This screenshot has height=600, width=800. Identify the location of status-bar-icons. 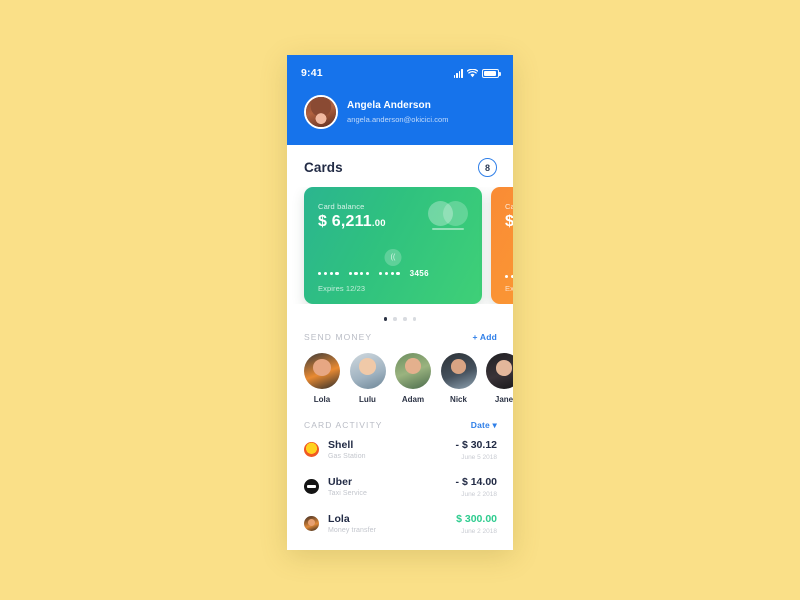
(477, 73).